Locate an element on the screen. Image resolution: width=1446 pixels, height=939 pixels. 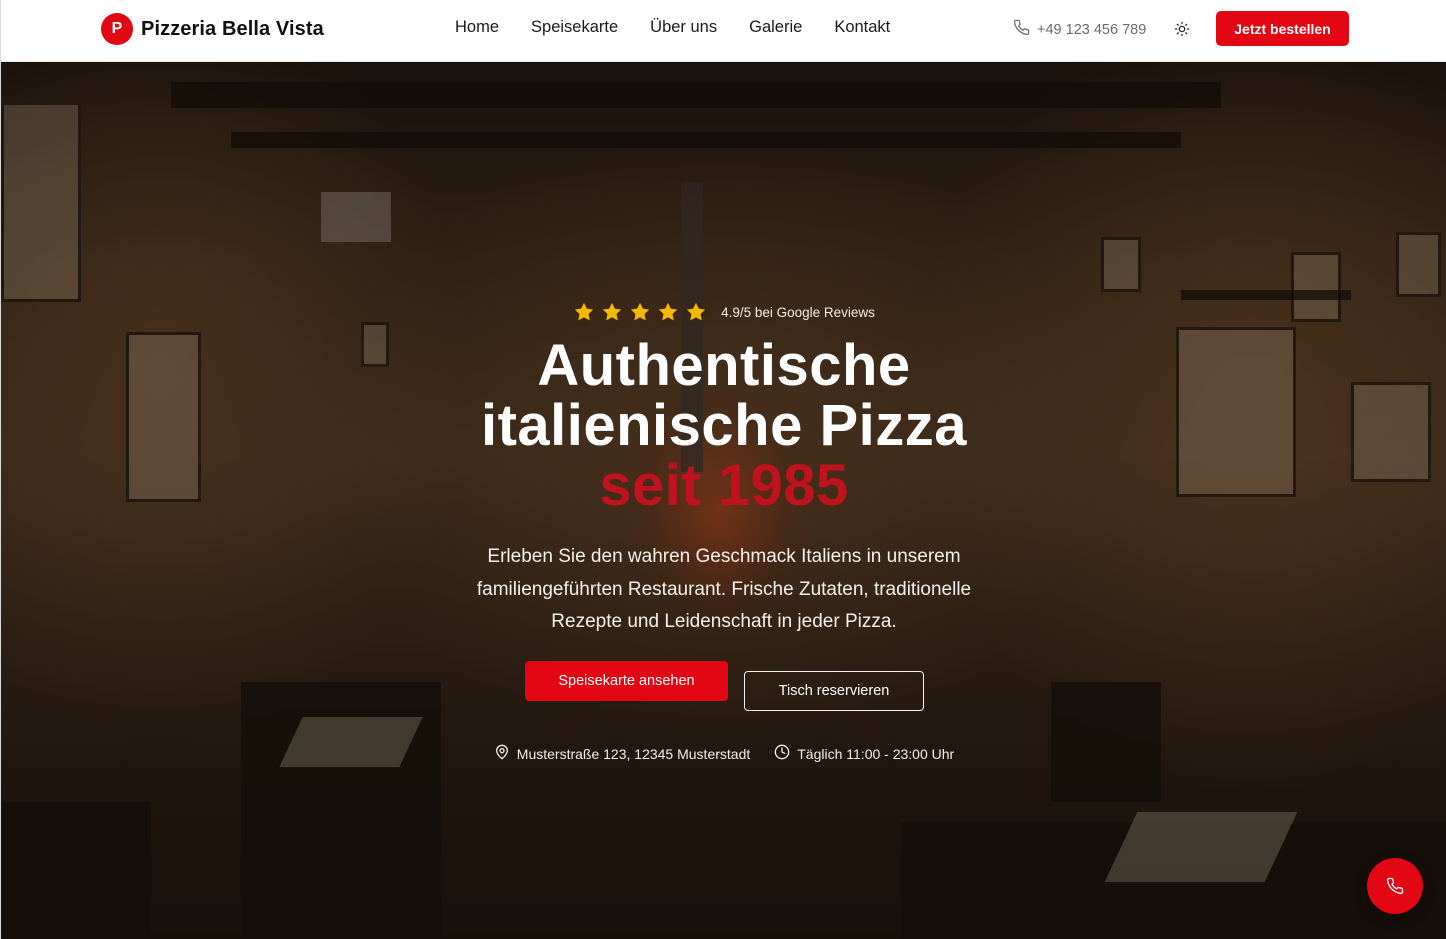
address-info: Musterstraße 123, 12345 Musterstadt is located at coordinates (622, 753).